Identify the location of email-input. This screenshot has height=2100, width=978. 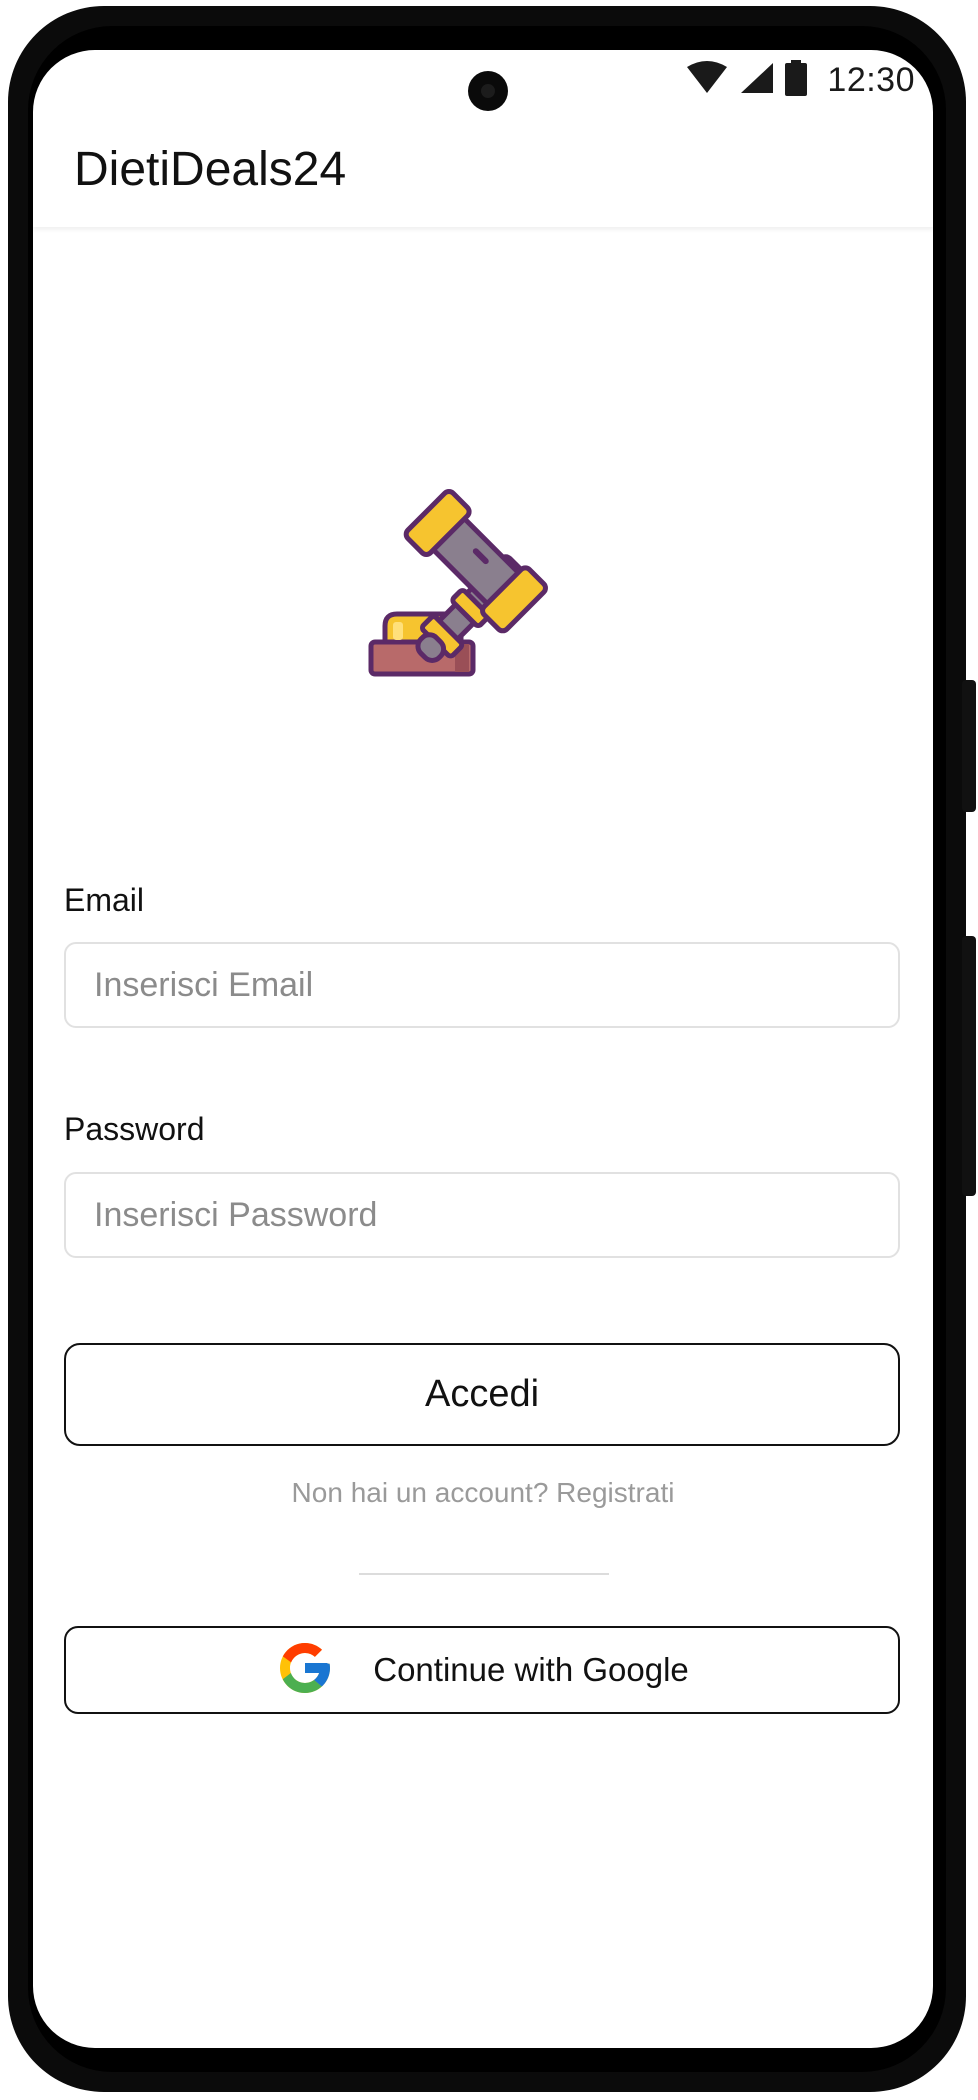
(482, 985).